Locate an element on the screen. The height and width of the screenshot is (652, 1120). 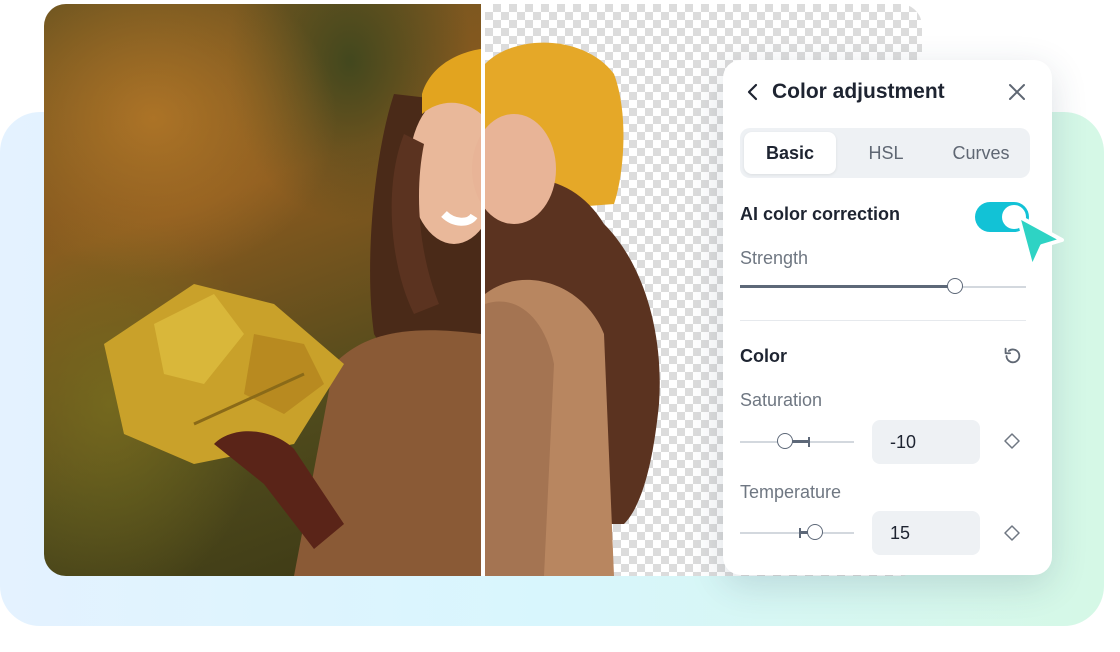
tab-curves: Curves is located at coordinates (981, 153).